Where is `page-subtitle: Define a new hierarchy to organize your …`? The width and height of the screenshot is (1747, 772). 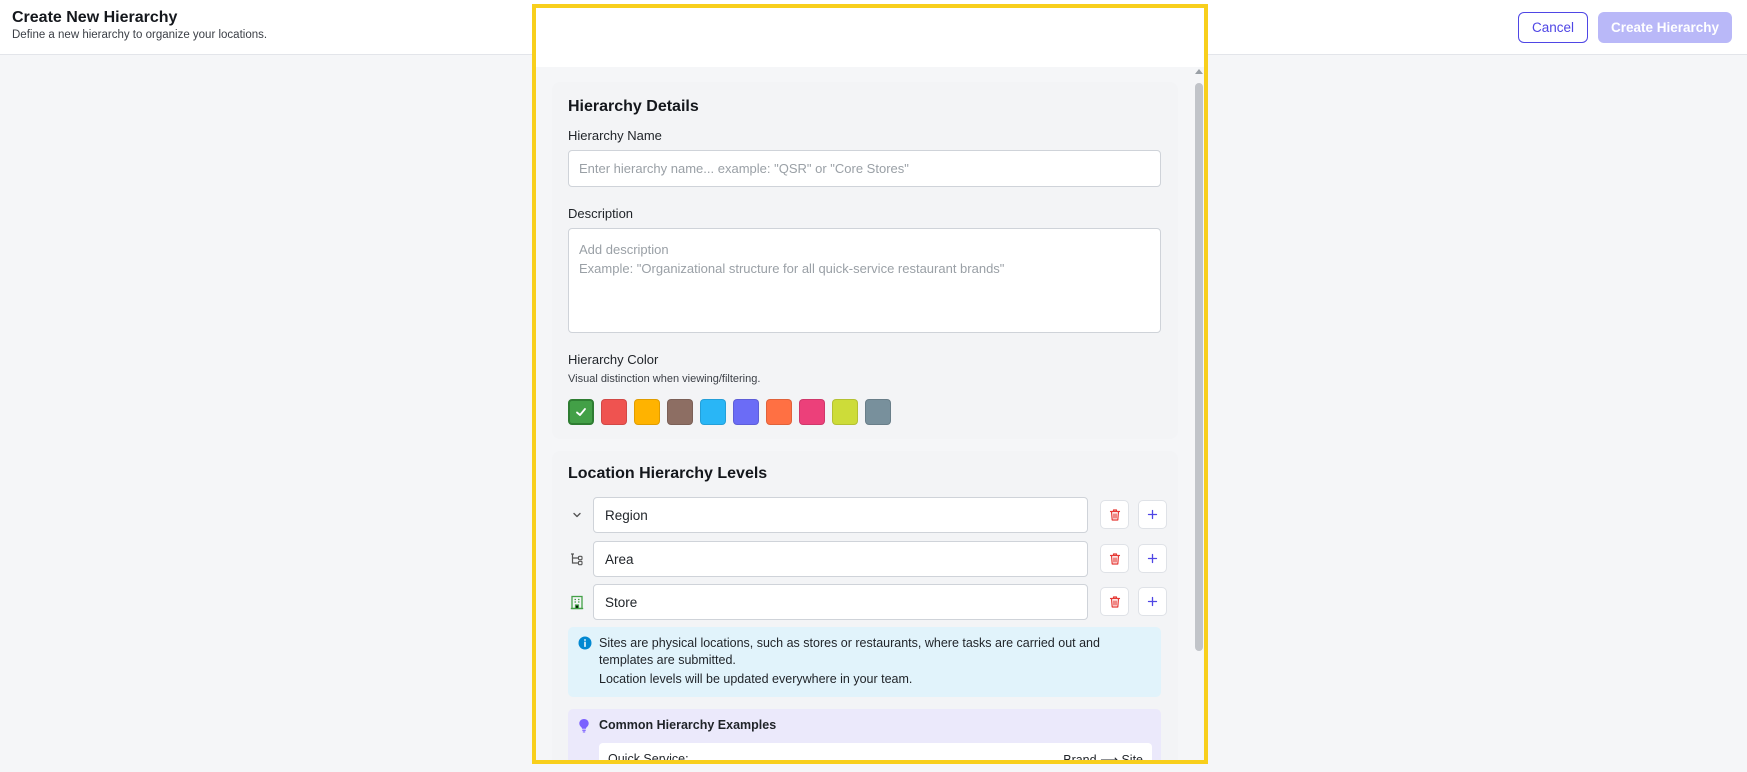 page-subtitle: Define a new hierarchy to organize your … is located at coordinates (140, 35).